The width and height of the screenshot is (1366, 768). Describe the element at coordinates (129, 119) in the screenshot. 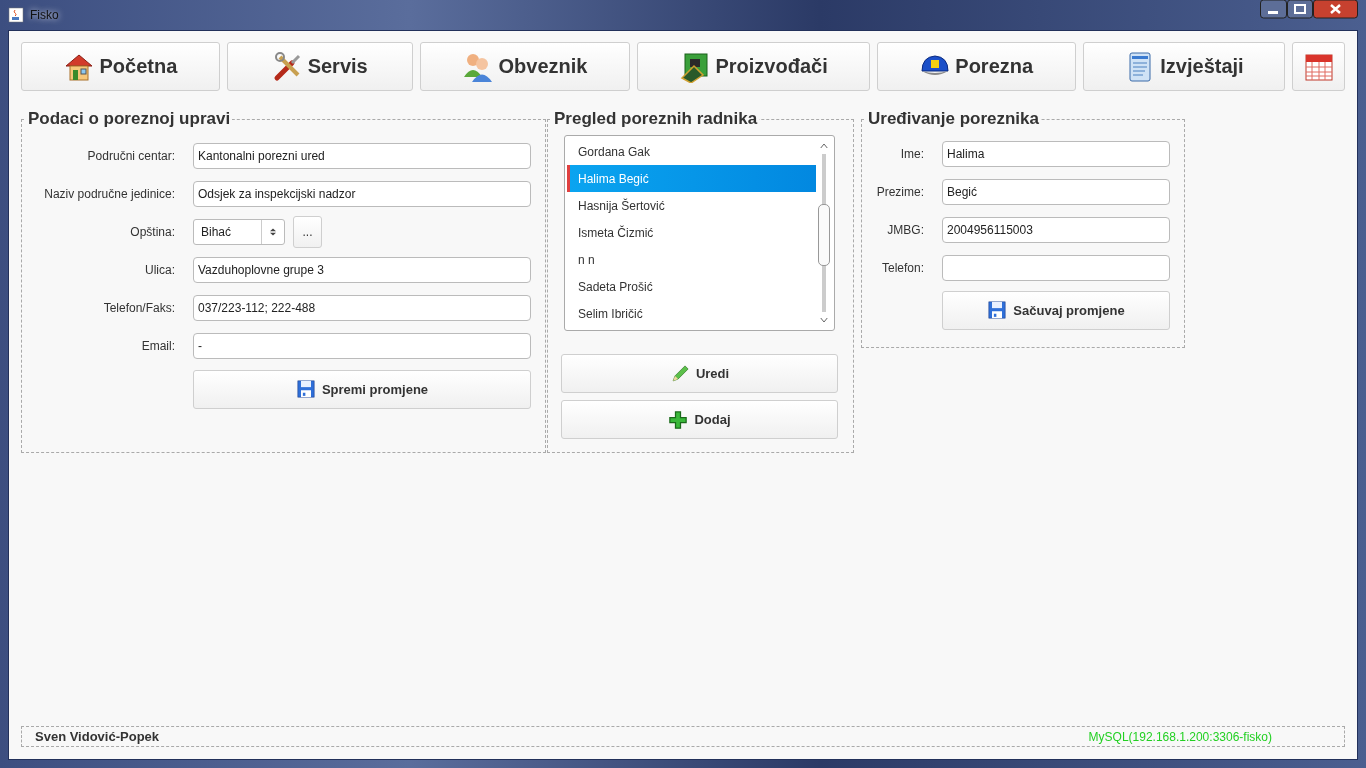

I see `panel-title: Podaci o poreznoj upravi` at that location.